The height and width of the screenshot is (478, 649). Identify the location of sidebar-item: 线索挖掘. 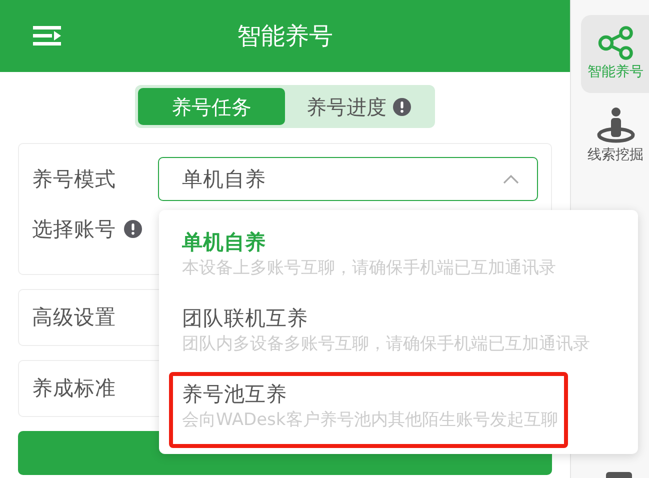
(615, 136).